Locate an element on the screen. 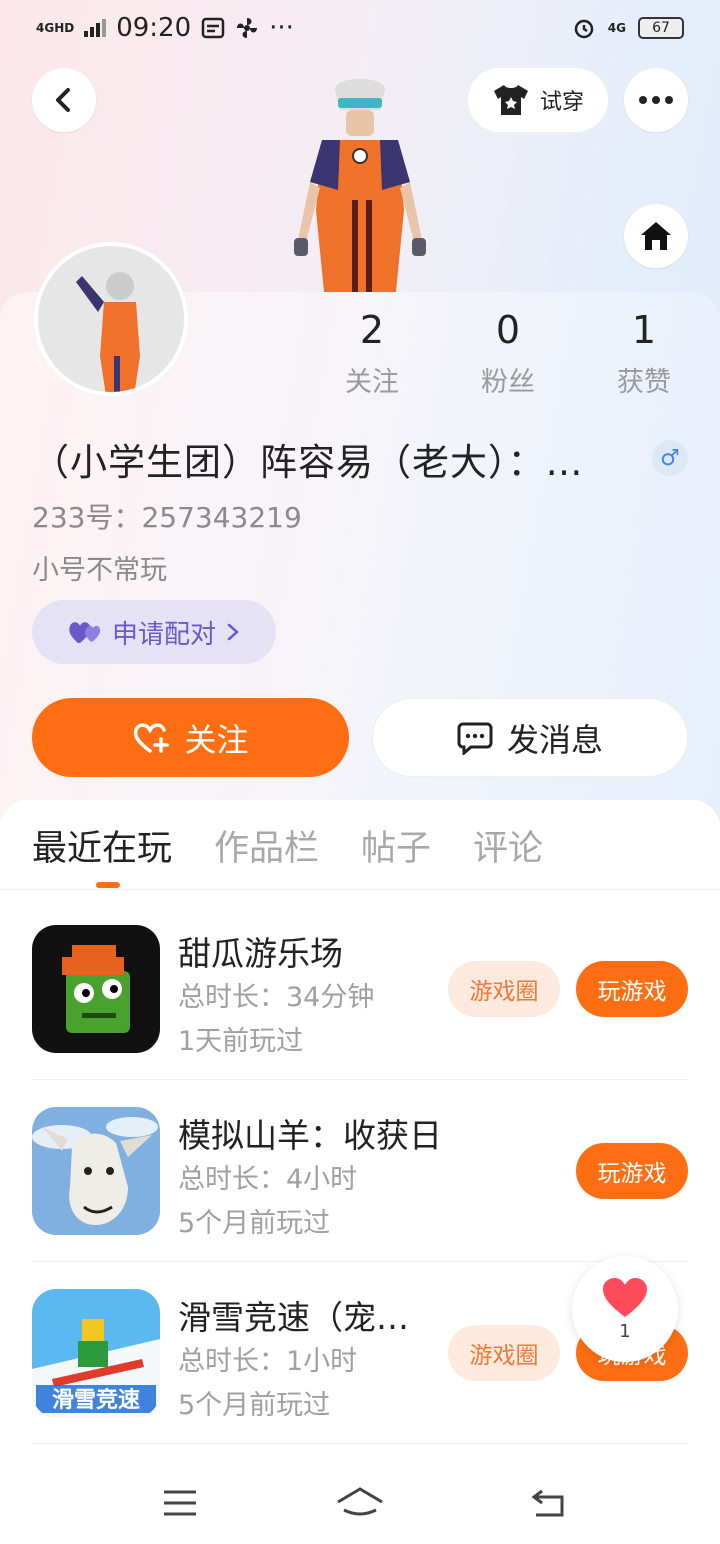 This screenshot has height=1544, width=720. home-outline-icon is located at coordinates (360, 1501).